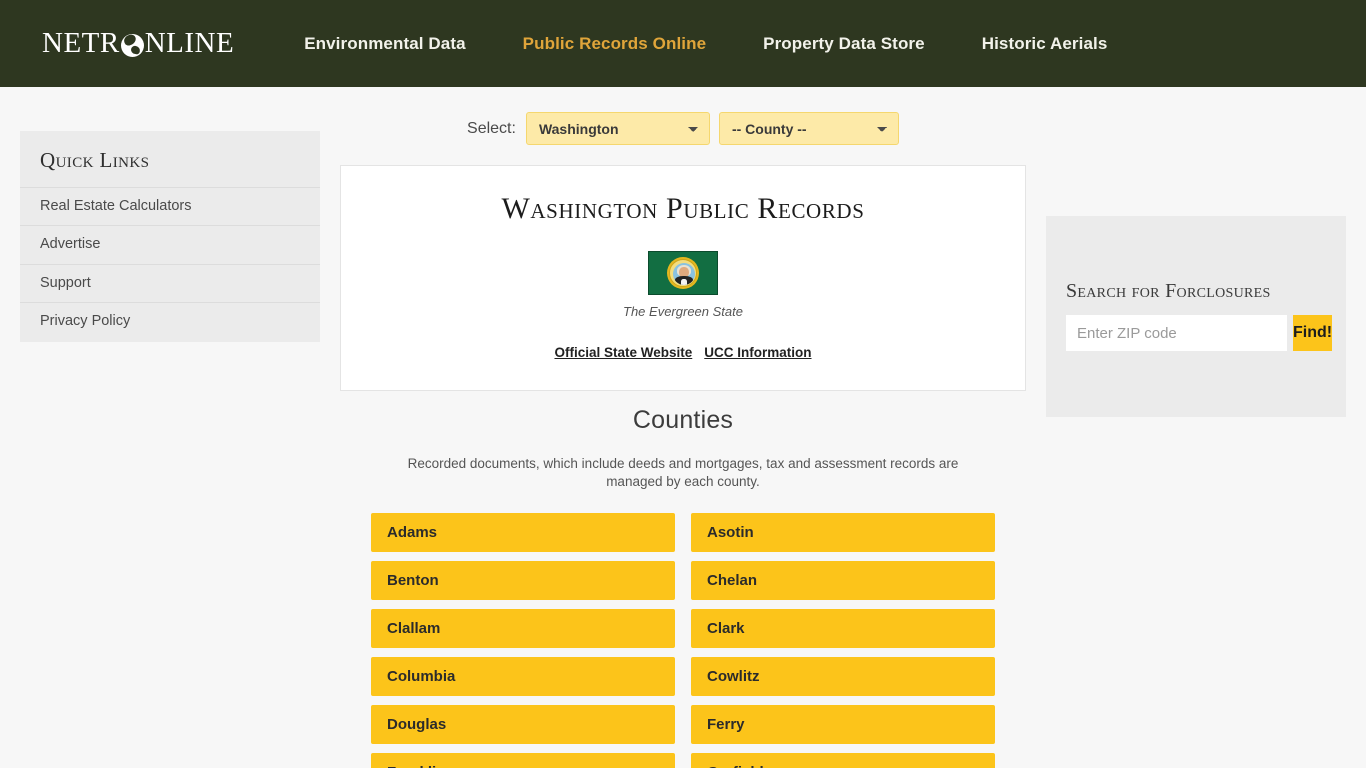 Image resolution: width=1366 pixels, height=768 pixels. Describe the element at coordinates (1176, 333) in the screenshot. I see `zip-code-input` at that location.